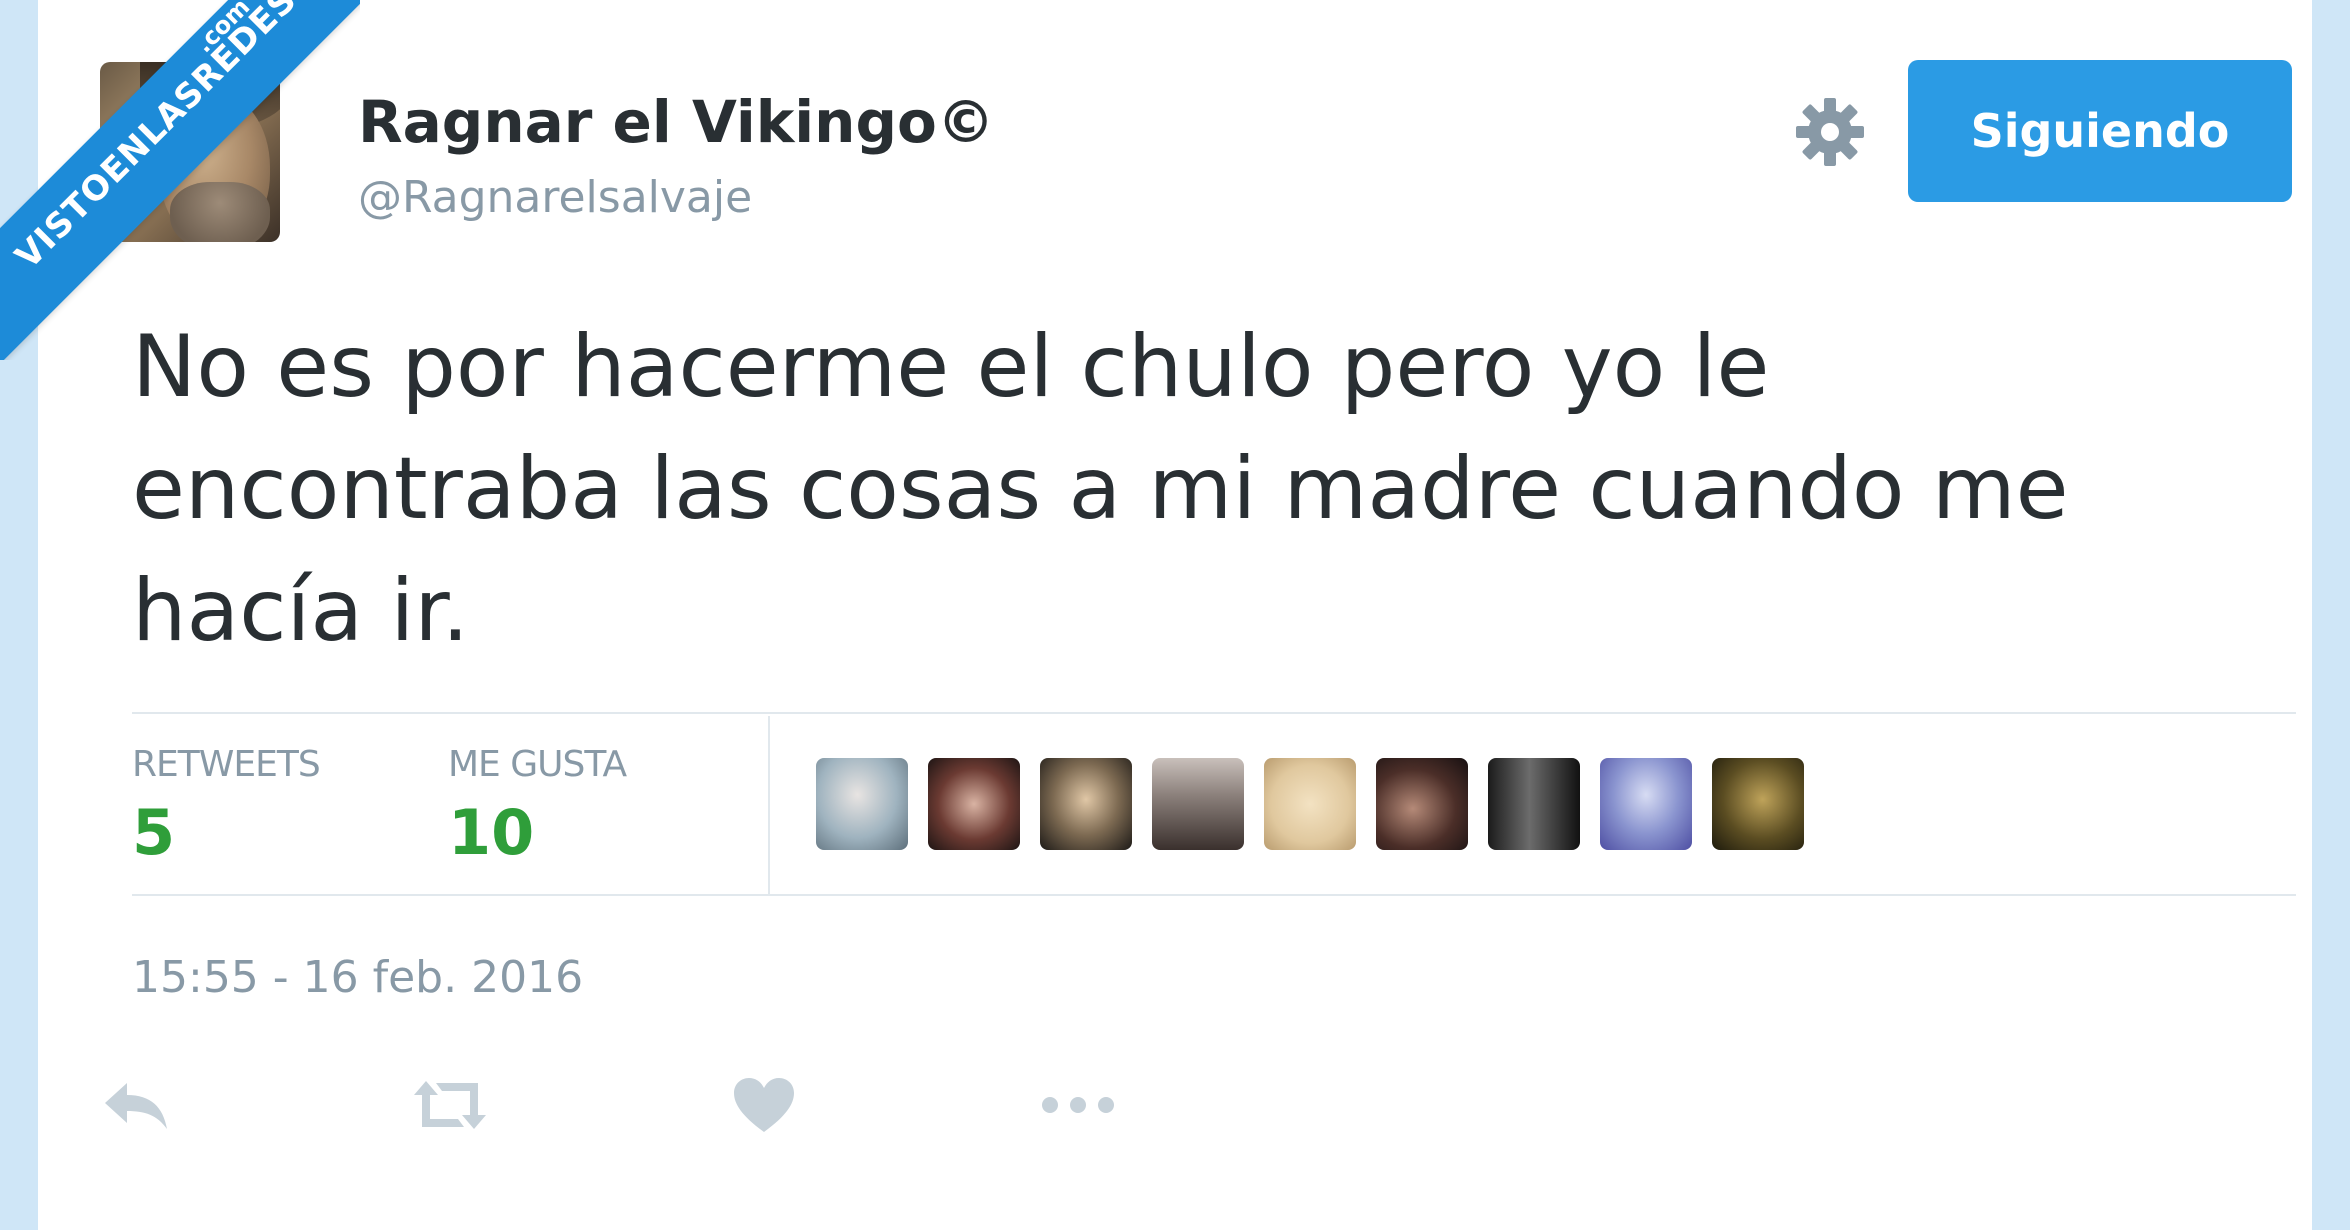 The height and width of the screenshot is (1230, 2350). I want to click on gear-icon, so click(1830, 132).